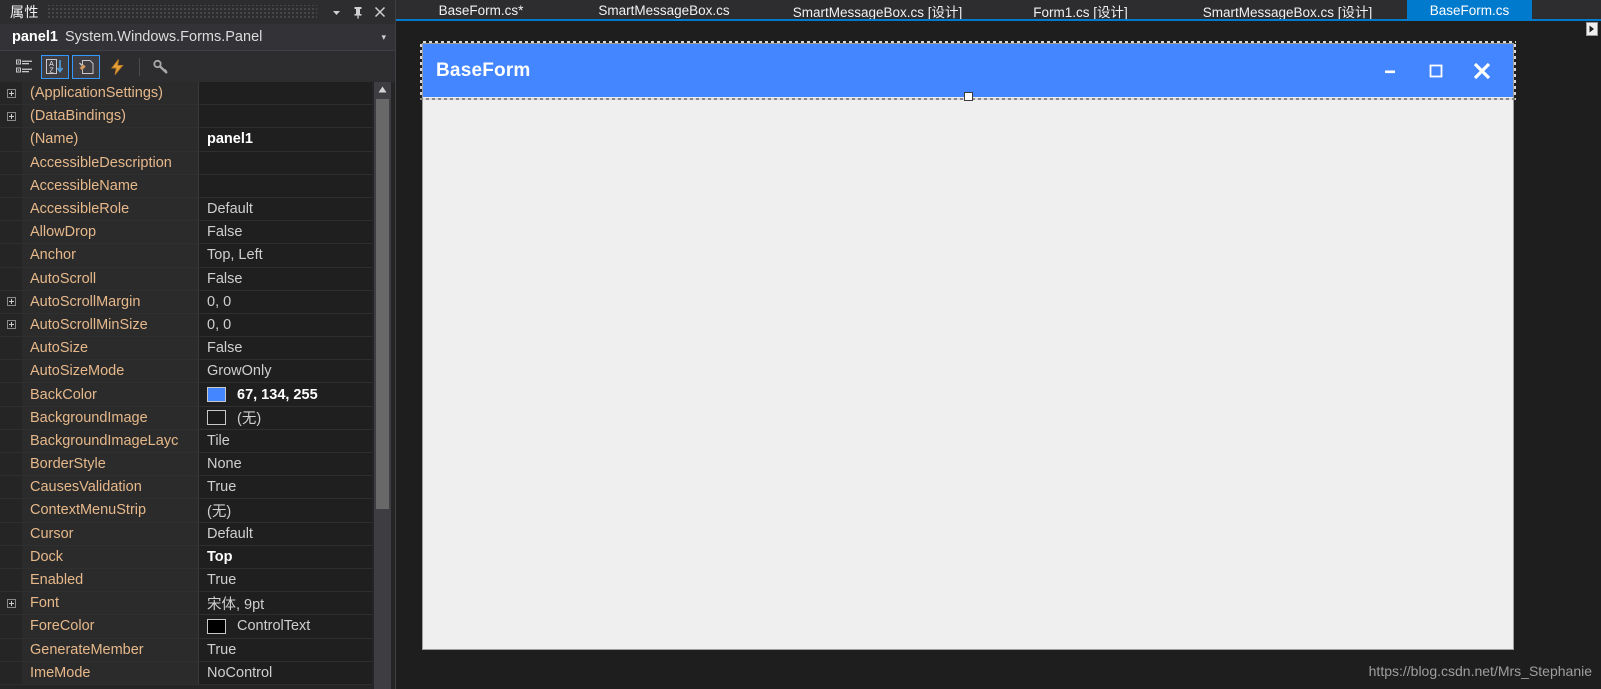 This screenshot has width=1601, height=689. What do you see at coordinates (186, 673) in the screenshot?
I see `property-row: ImeMode NoControl` at bounding box center [186, 673].